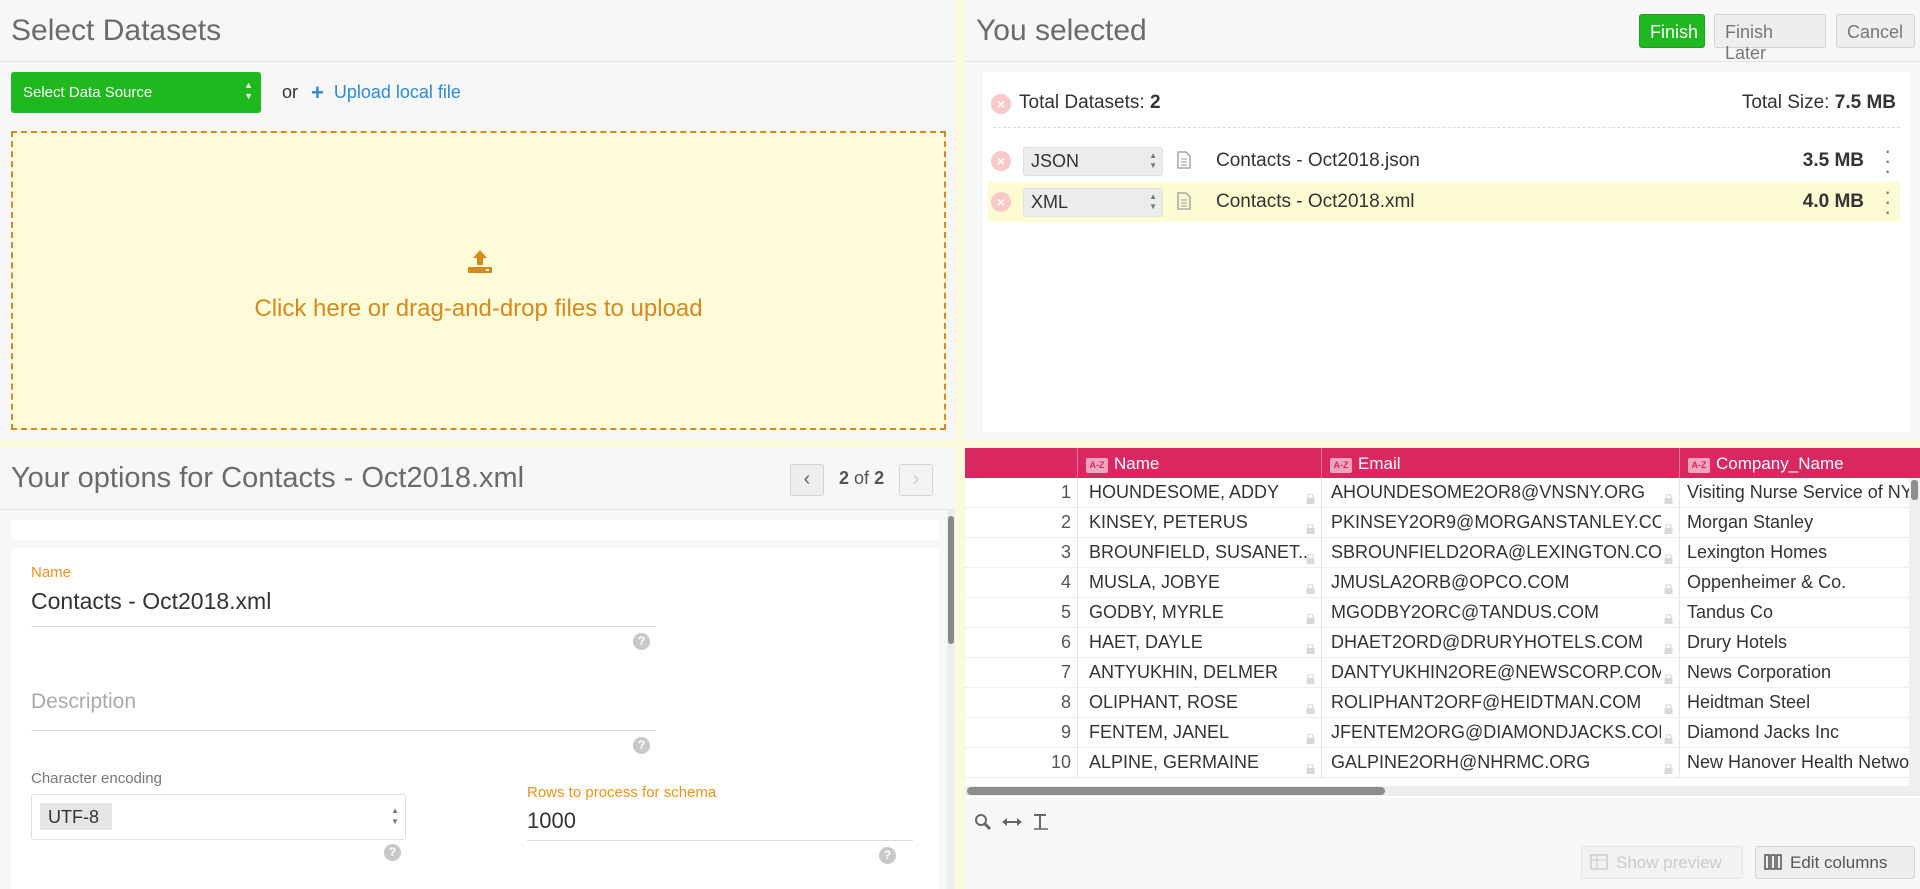 The image size is (1920, 889). What do you see at coordinates (1198, 523) in the screenshot?
I see `cell-name: KINSEY, PETERUS` at bounding box center [1198, 523].